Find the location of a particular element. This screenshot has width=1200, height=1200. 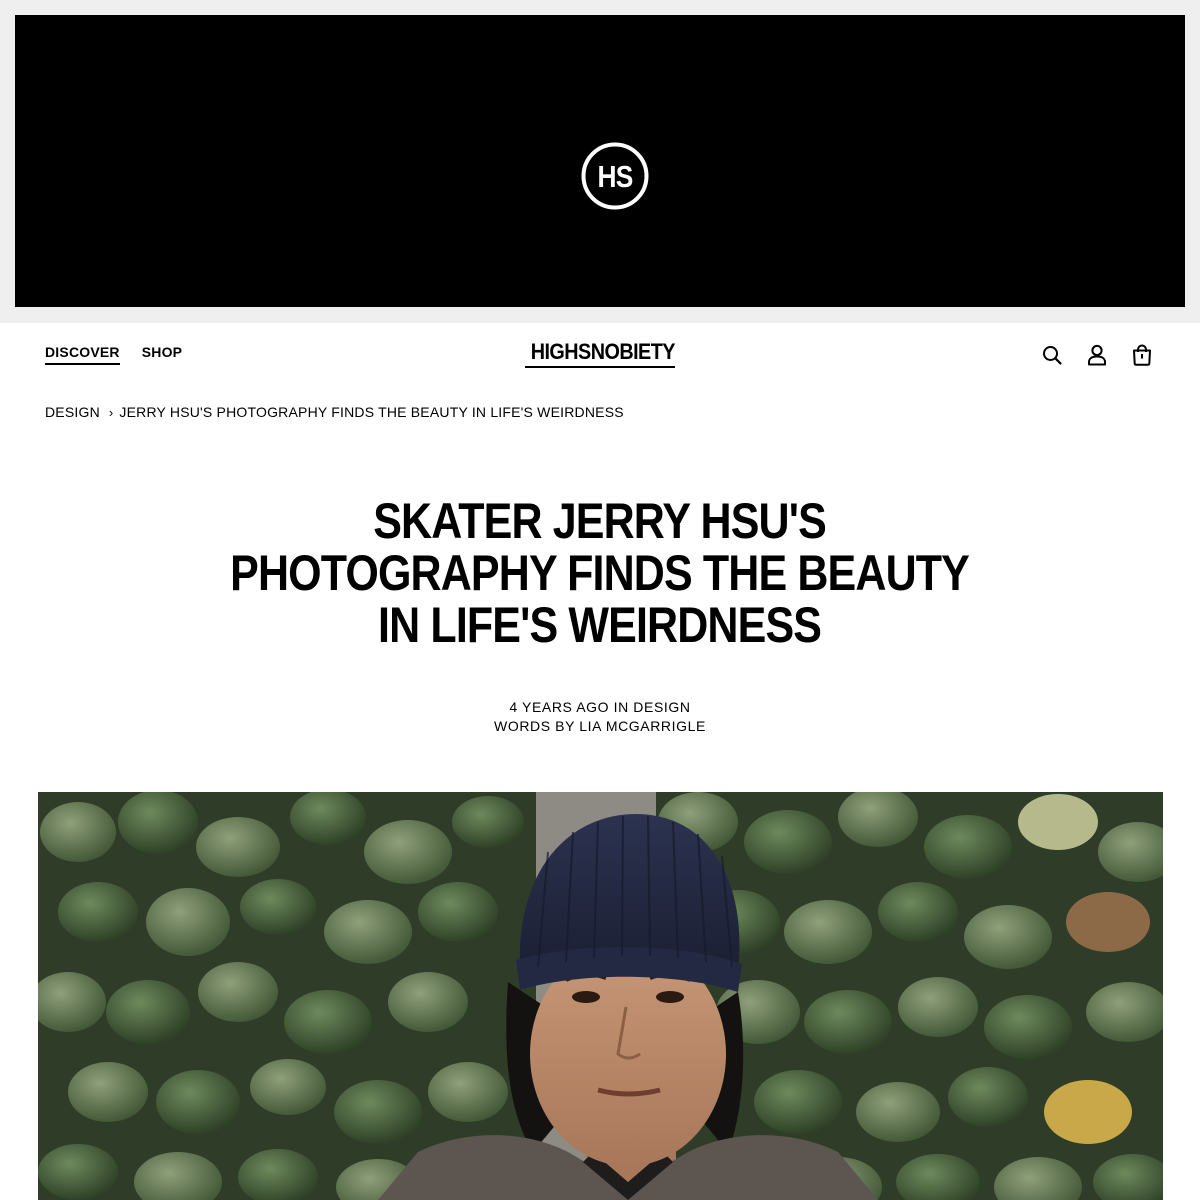

account-icon is located at coordinates (1097, 355).